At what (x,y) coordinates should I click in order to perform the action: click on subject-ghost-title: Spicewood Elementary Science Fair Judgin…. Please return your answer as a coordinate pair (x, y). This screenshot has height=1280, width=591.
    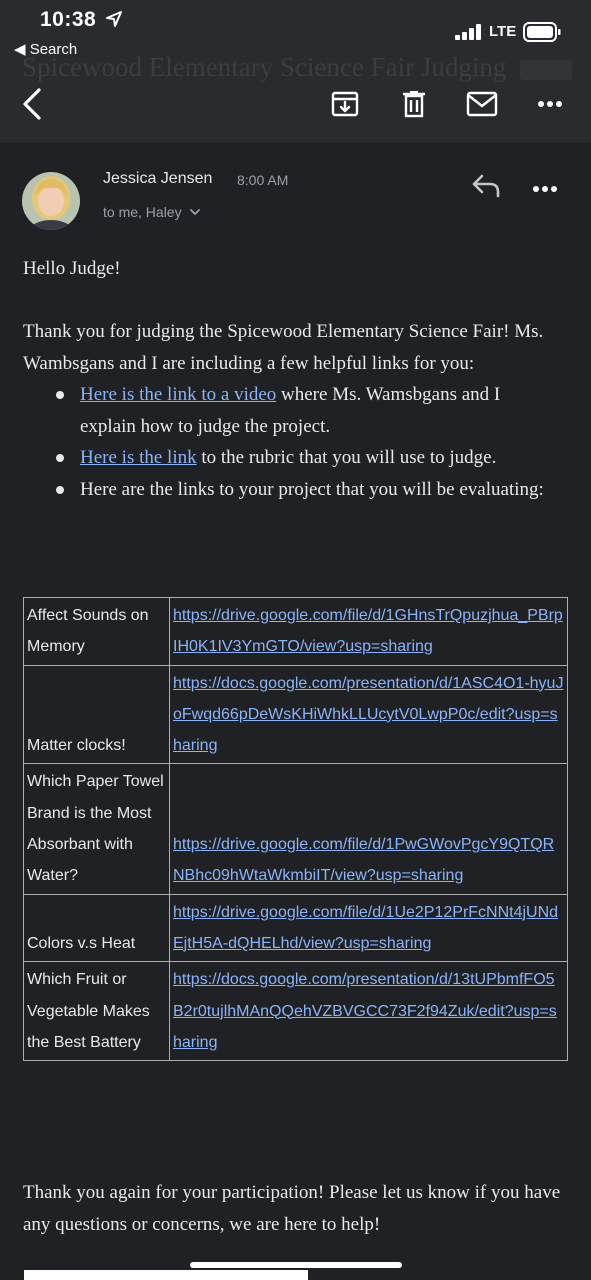
    Looking at the image, I should click on (297, 67).